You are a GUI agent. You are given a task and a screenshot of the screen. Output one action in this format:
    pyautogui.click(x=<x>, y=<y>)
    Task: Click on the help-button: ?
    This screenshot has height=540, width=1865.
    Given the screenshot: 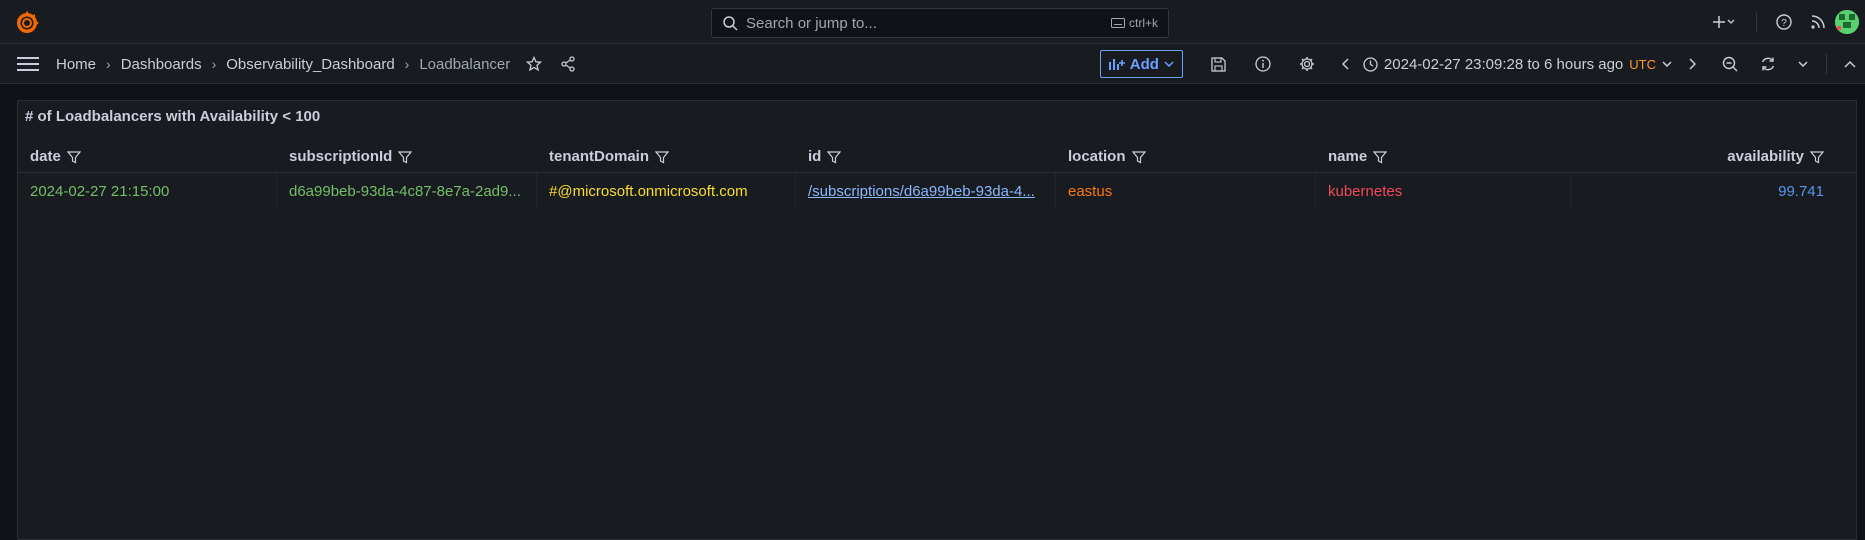 What is the action you would take?
    pyautogui.click(x=1784, y=22)
    